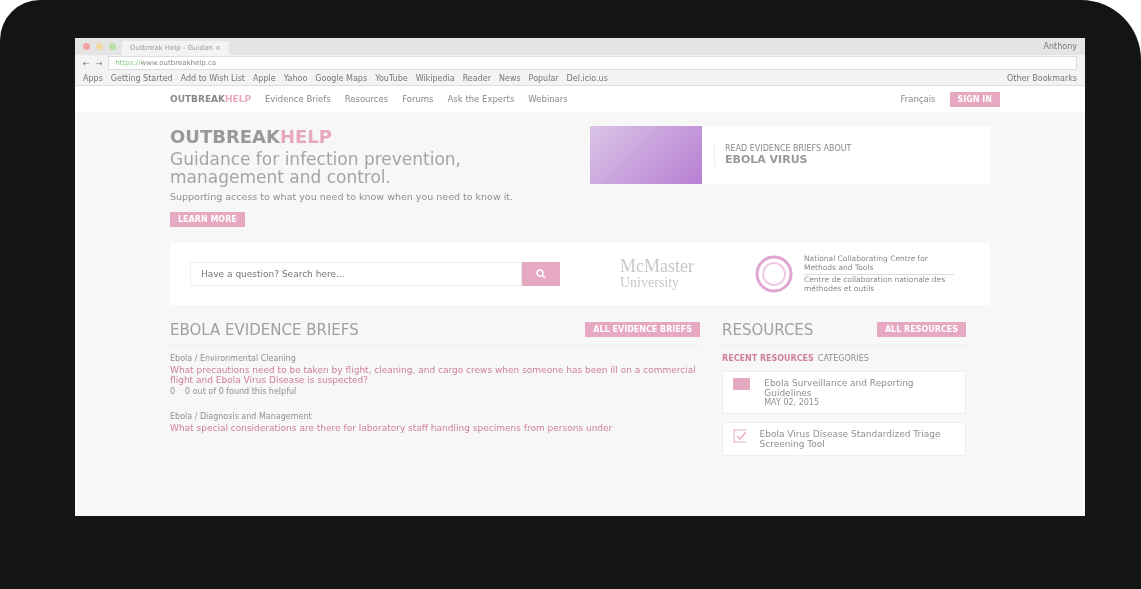  What do you see at coordinates (768, 358) in the screenshot?
I see `resource-tab: RECENT RESOURCES` at bounding box center [768, 358].